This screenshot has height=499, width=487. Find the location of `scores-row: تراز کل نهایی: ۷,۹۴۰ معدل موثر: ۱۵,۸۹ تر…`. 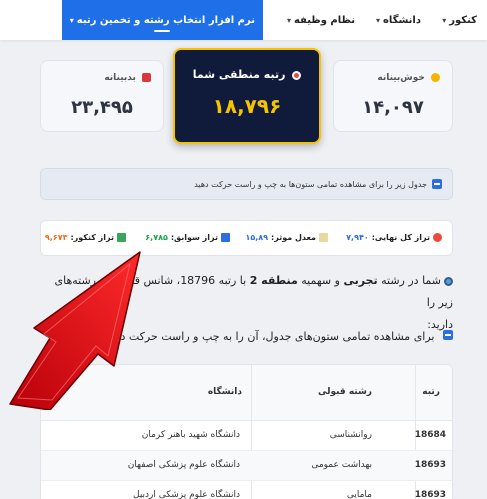

scores-row: تراز کل نهایی: ۷,۹۴۰ معدل موثر: ۱۵,۸۹ تر… is located at coordinates (246, 238).